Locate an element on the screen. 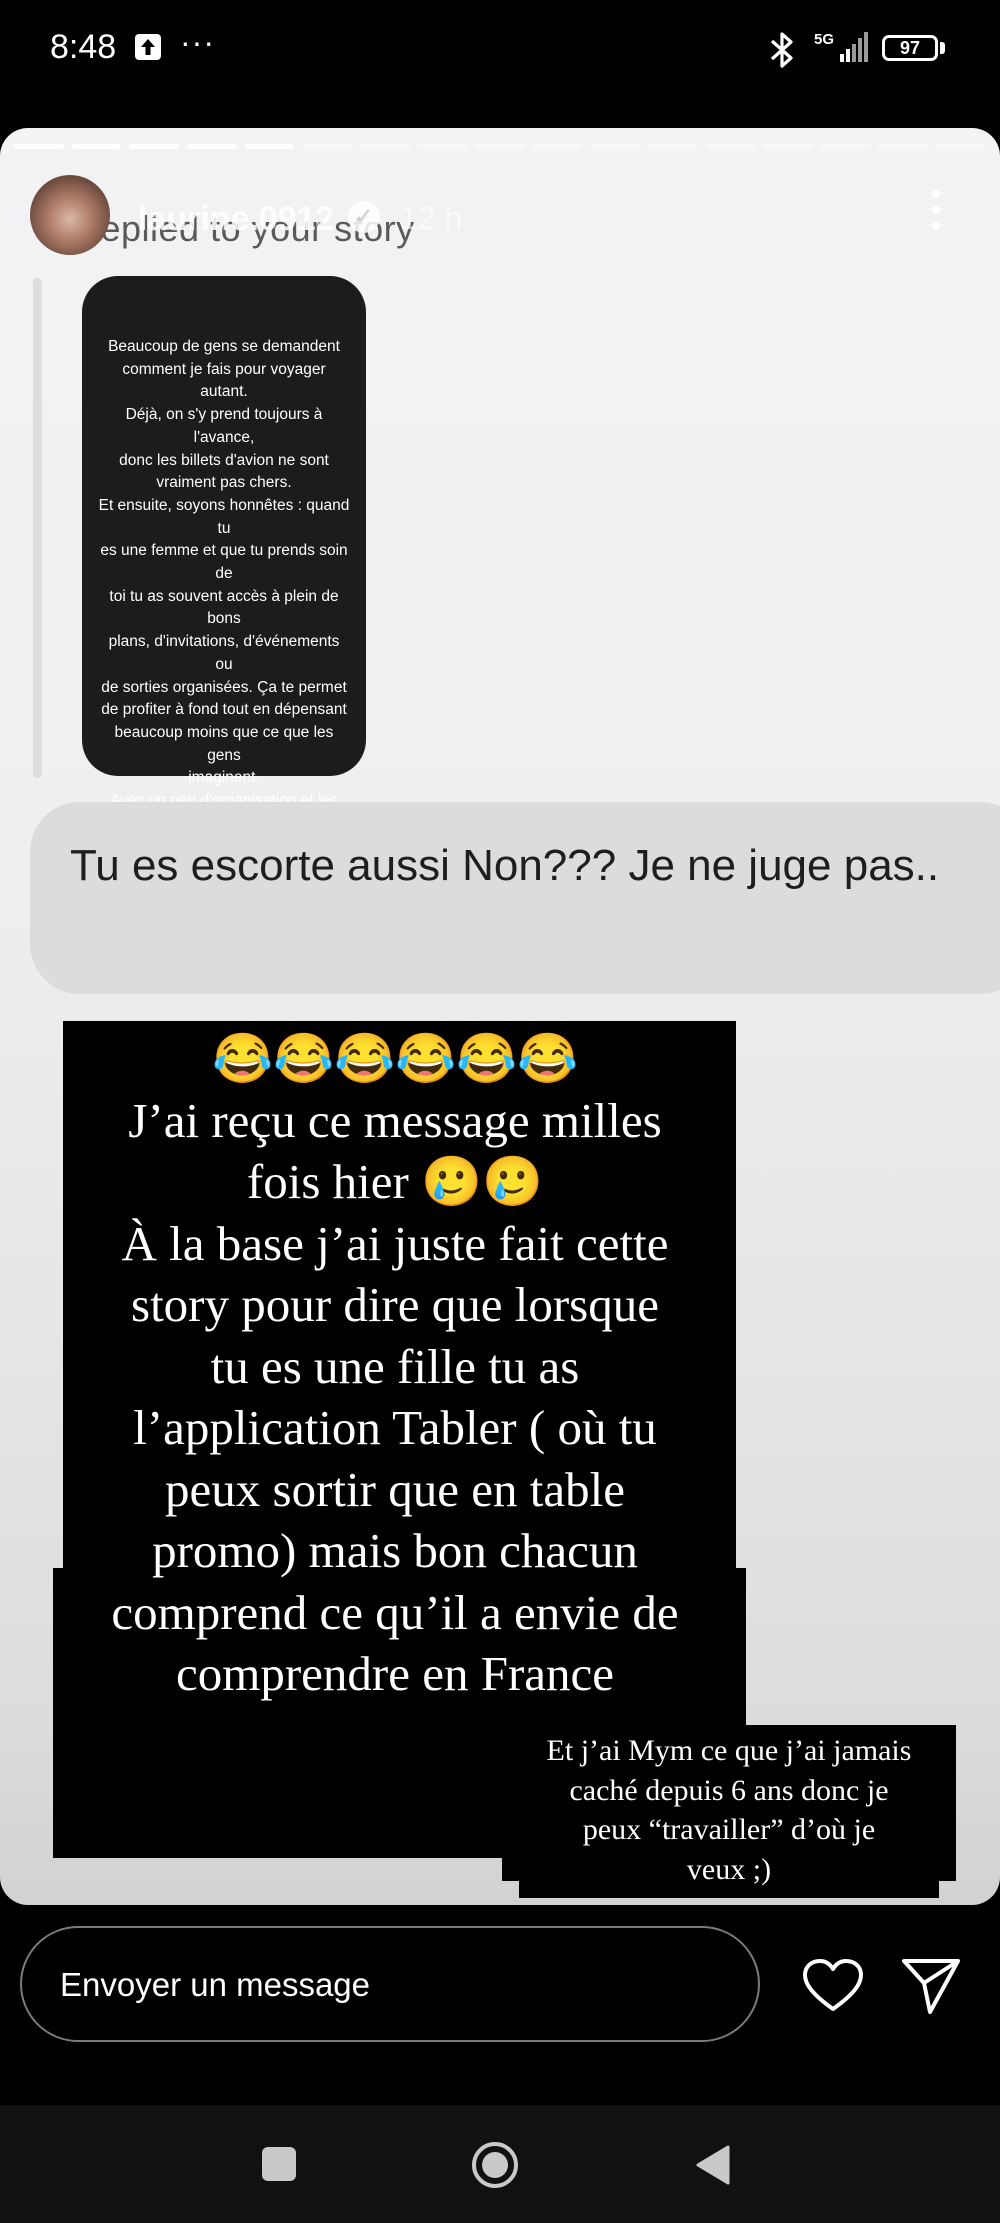 The width and height of the screenshot is (1000, 2223). timestamp: 12 h is located at coordinates (431, 218).